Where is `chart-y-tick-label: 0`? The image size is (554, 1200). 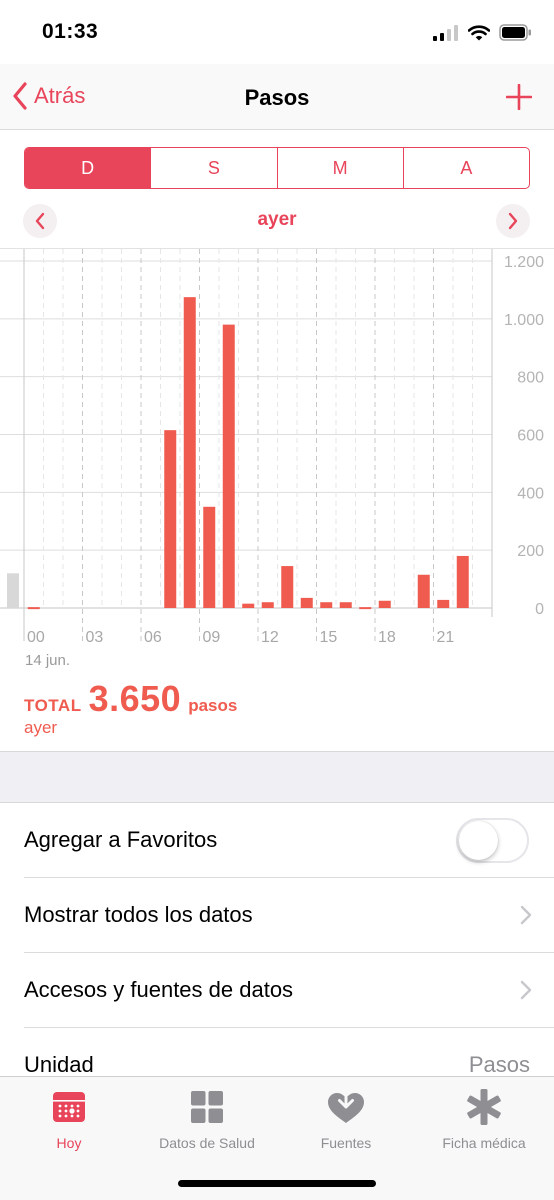 chart-y-tick-label: 0 is located at coordinates (539, 609).